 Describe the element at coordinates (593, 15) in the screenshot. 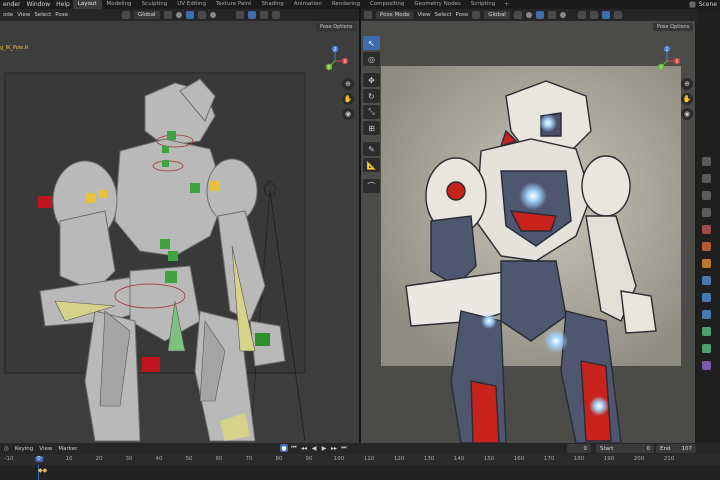

I see `shading-solid-icon` at that location.